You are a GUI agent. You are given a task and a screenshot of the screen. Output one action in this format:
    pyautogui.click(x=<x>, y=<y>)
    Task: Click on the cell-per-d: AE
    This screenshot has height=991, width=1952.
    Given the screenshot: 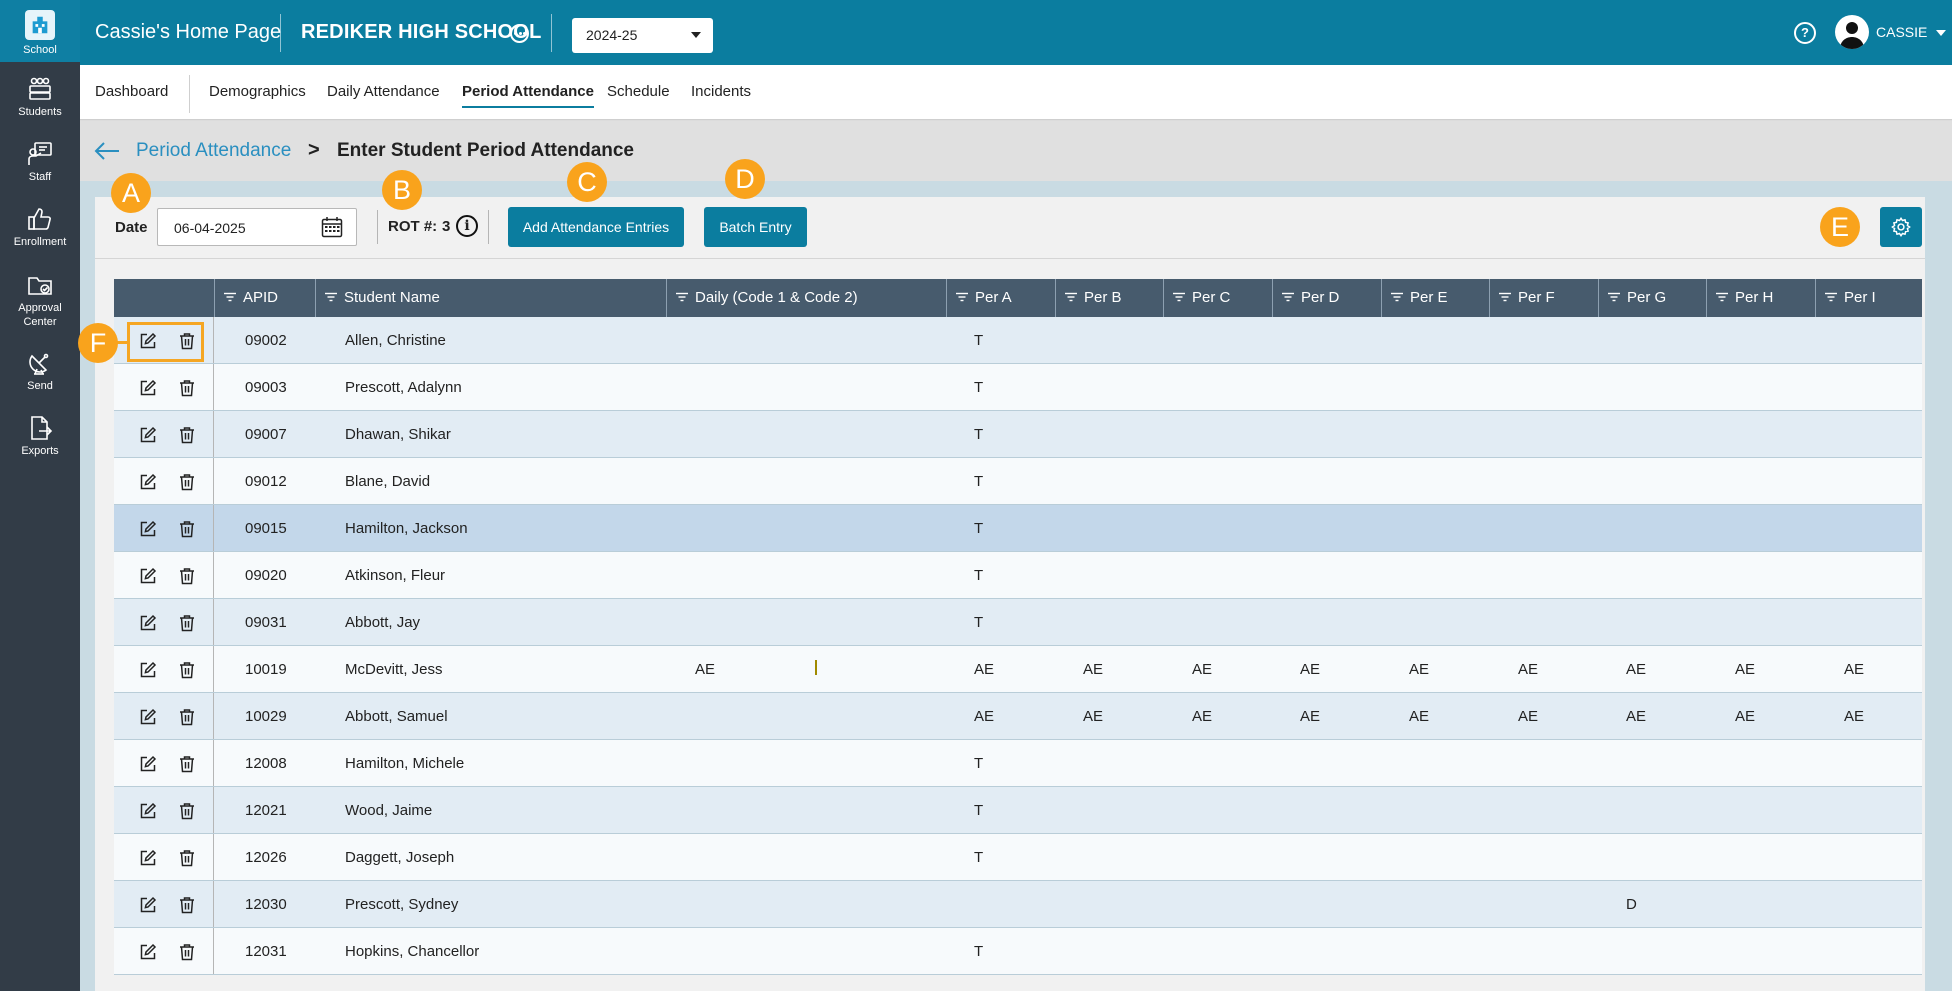 What is the action you would take?
    pyautogui.click(x=1310, y=669)
    